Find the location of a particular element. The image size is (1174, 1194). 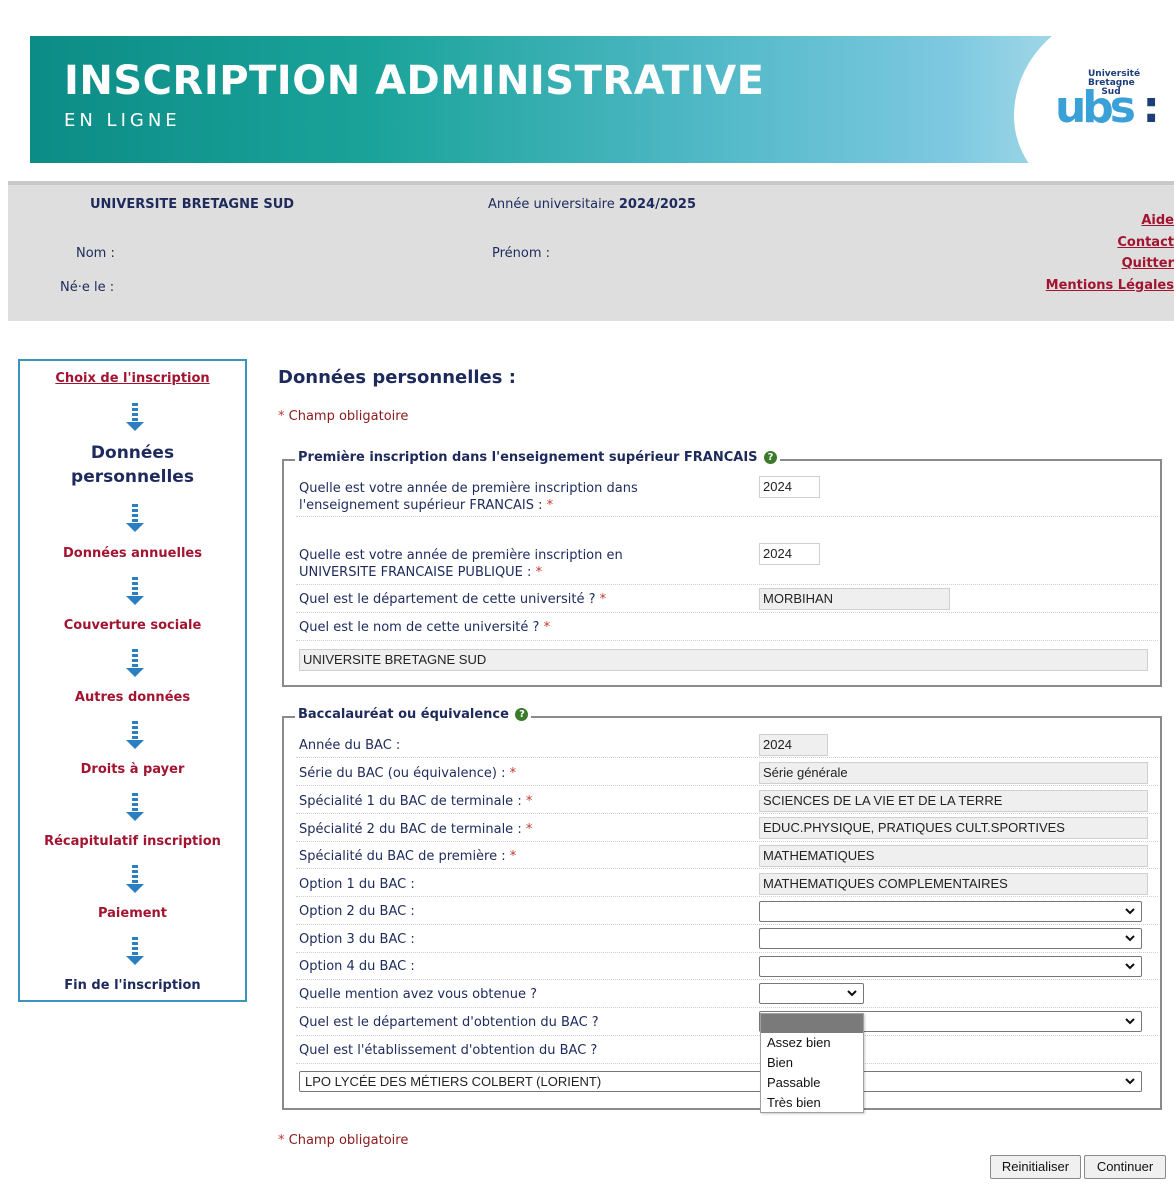

bac-option1-label: Option 1 du BAC : is located at coordinates (357, 884).